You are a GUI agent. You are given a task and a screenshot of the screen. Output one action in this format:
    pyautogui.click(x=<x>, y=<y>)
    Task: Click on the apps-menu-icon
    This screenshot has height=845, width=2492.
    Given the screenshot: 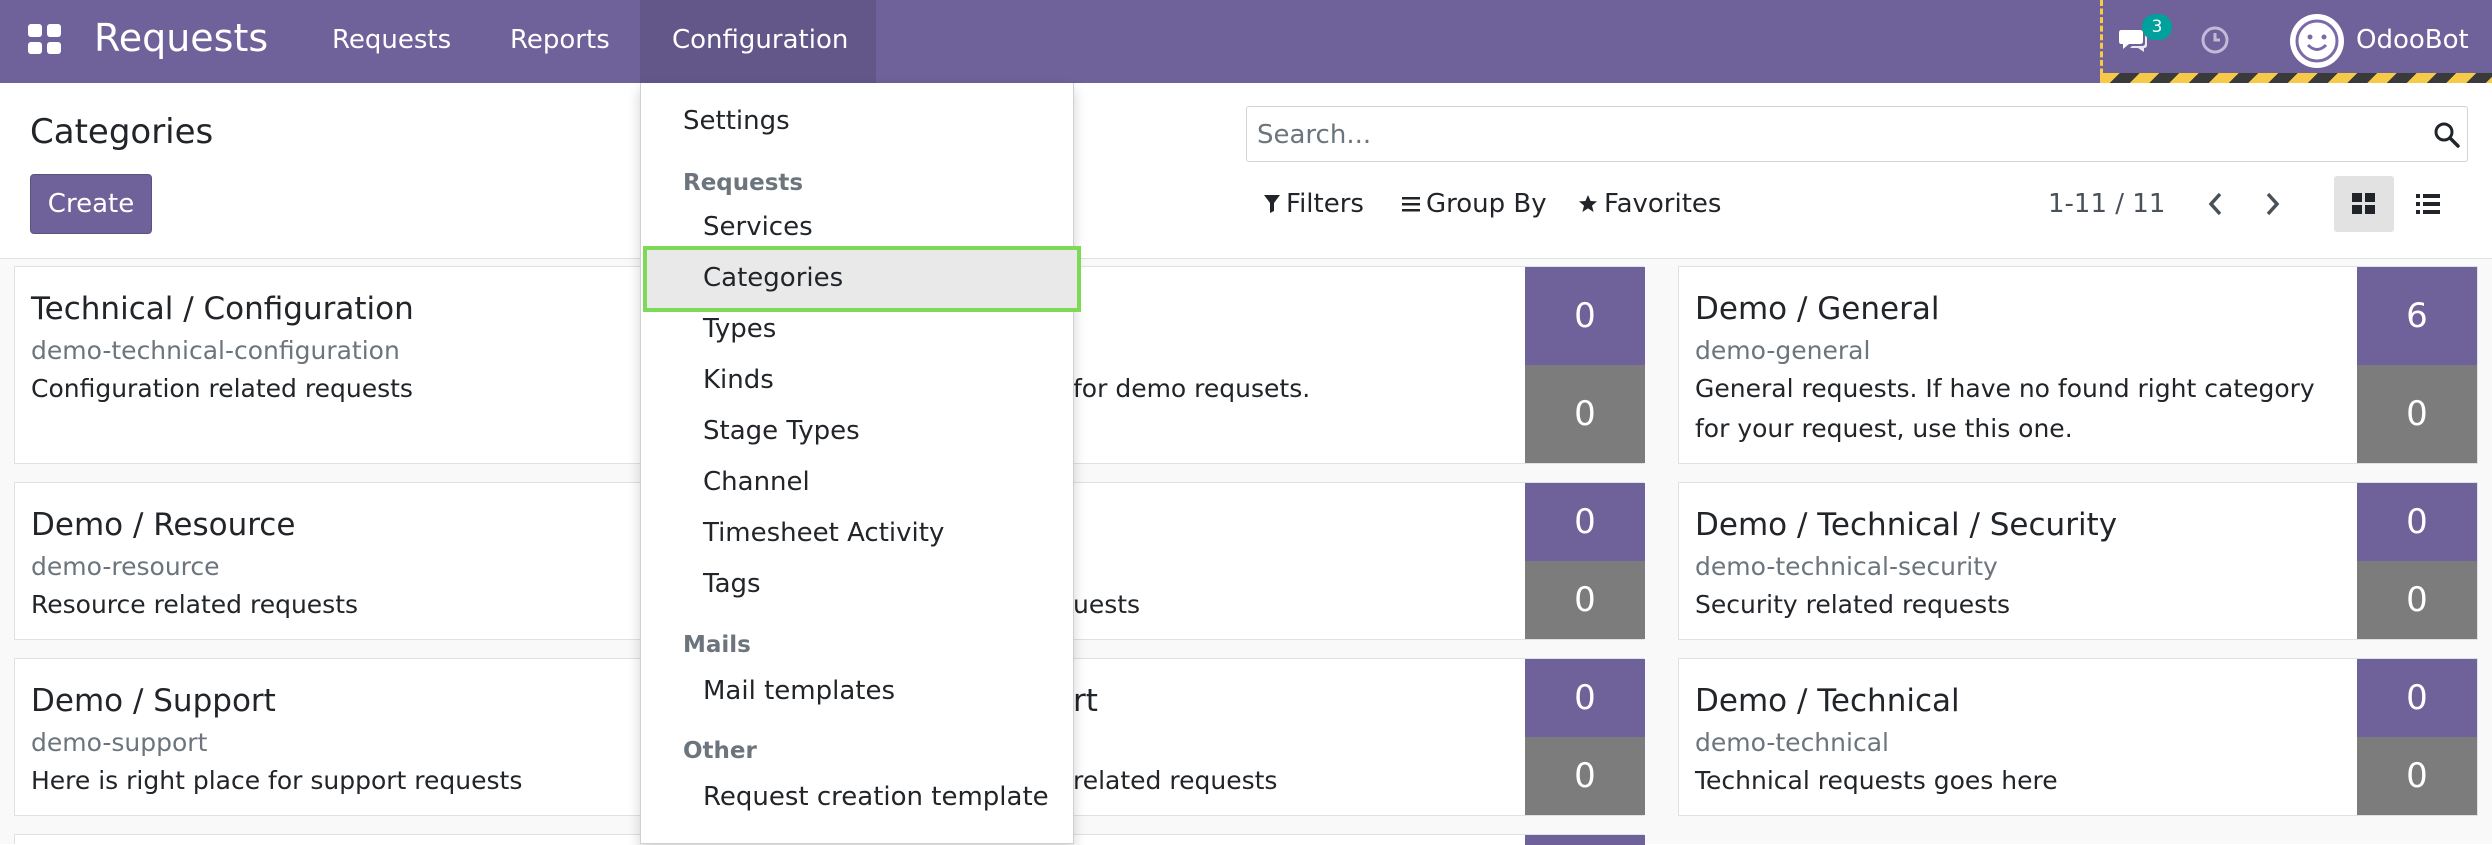 What is the action you would take?
    pyautogui.click(x=45, y=39)
    